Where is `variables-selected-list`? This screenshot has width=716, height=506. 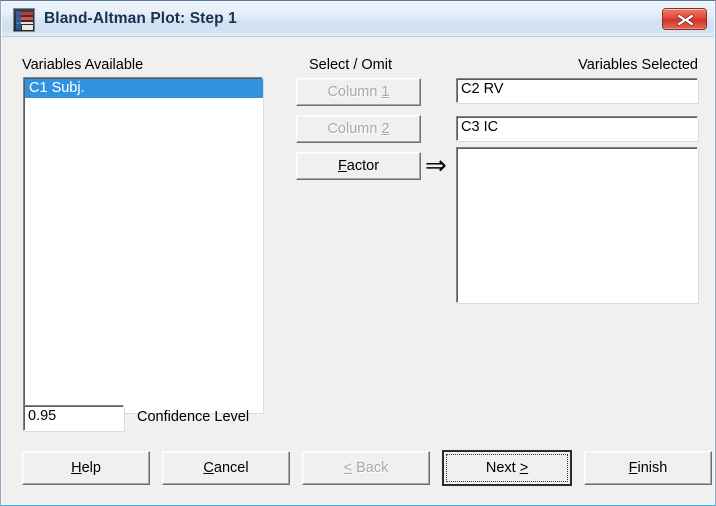
variables-selected-list is located at coordinates (577, 225).